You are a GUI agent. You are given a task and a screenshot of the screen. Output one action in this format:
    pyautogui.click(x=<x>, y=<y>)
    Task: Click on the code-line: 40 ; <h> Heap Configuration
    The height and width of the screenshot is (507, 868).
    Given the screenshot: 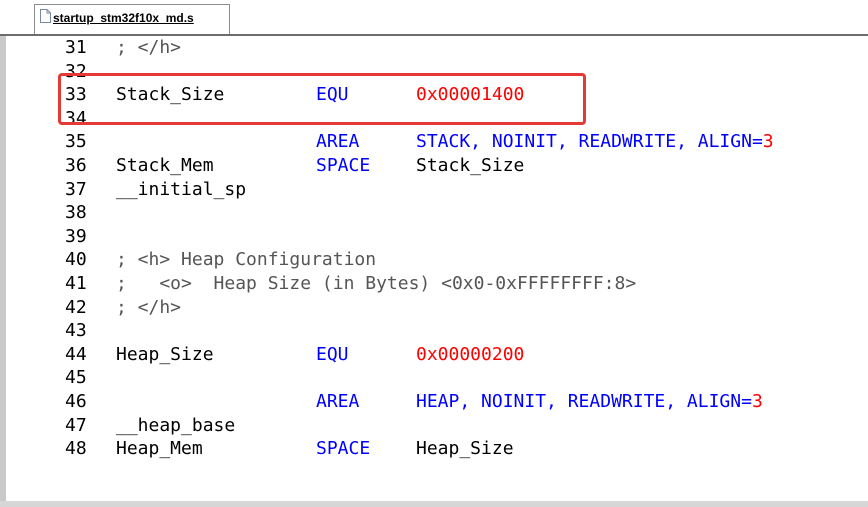 What is the action you would take?
    pyautogui.click(x=434, y=260)
    